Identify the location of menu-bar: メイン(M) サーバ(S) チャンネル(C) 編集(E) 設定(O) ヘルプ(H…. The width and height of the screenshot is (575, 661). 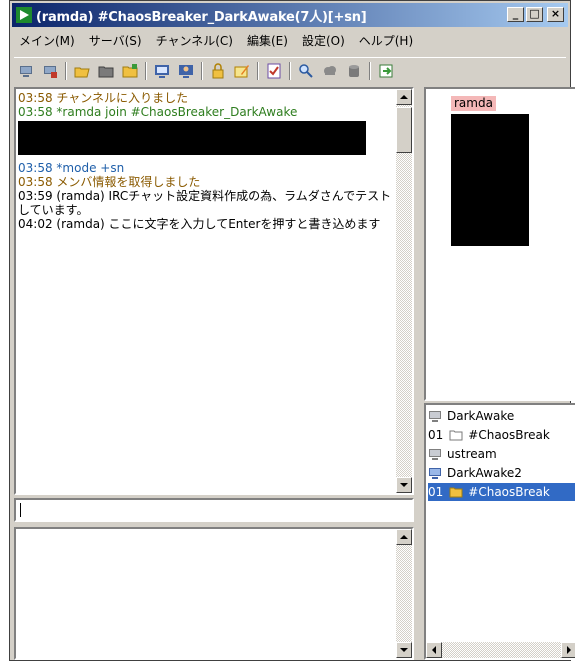
(216, 40).